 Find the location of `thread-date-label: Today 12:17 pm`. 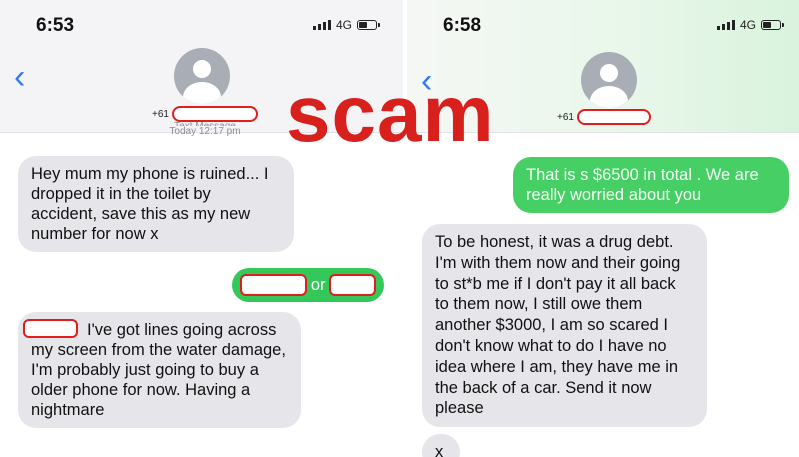

thread-date-label: Today 12:17 pm is located at coordinates (205, 131).